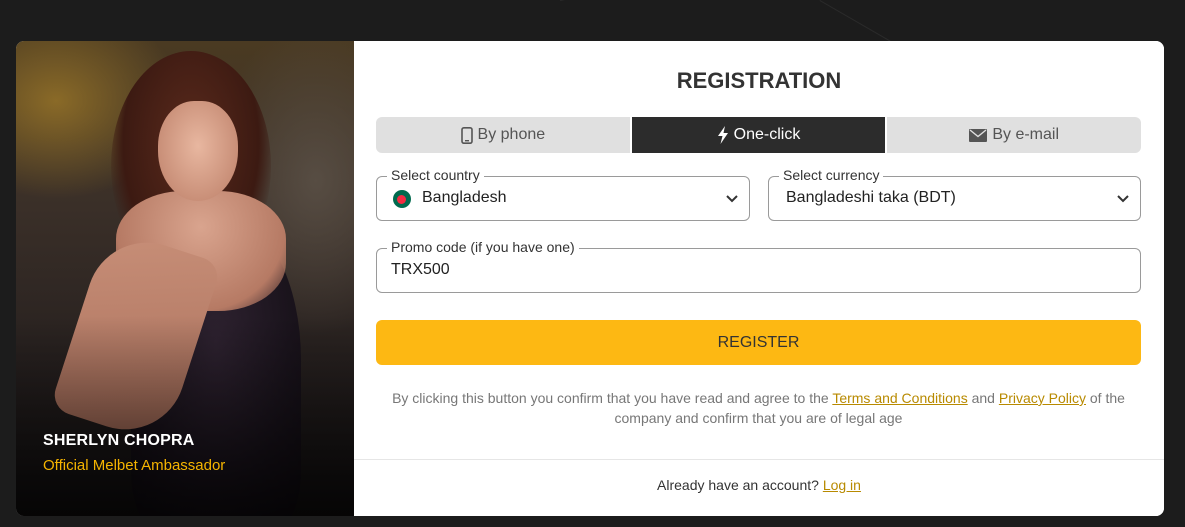  What do you see at coordinates (831, 175) in the screenshot?
I see `currency-select-label: Select currency` at bounding box center [831, 175].